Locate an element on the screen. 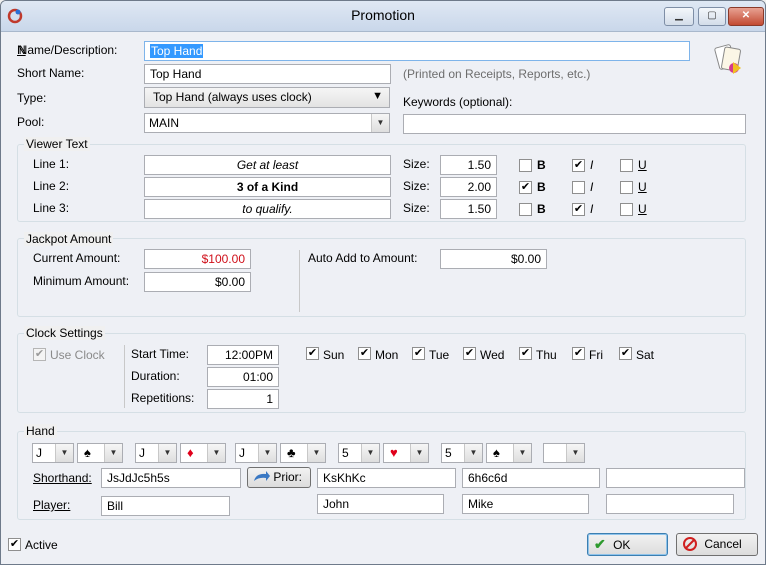 The width and height of the screenshot is (766, 565). card1-suit-select: ♠ ▼ is located at coordinates (100, 453).